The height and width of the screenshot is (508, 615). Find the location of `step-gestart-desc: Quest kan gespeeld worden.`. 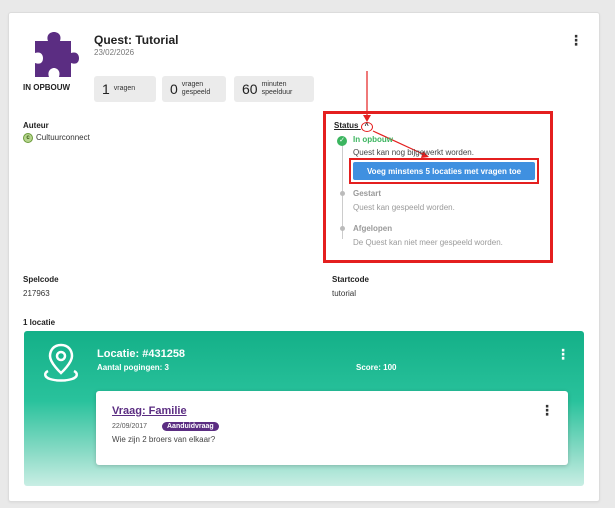

step-gestart-desc: Quest kan gespeeld worden. is located at coordinates (404, 207).